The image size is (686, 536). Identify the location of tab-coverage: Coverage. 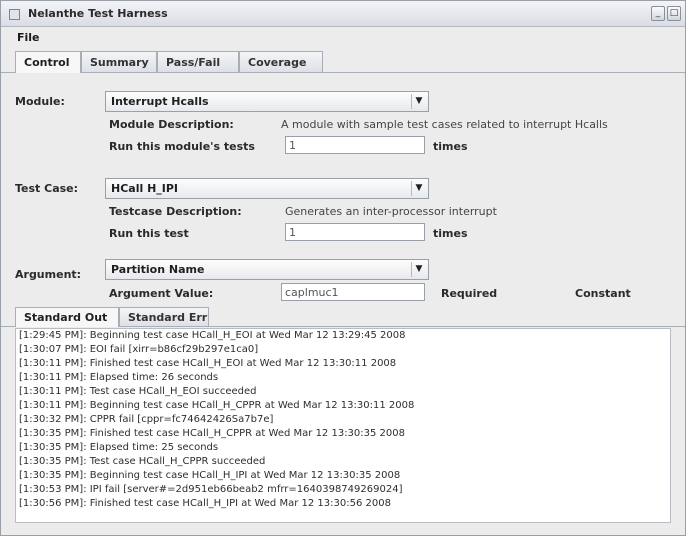
(281, 62).